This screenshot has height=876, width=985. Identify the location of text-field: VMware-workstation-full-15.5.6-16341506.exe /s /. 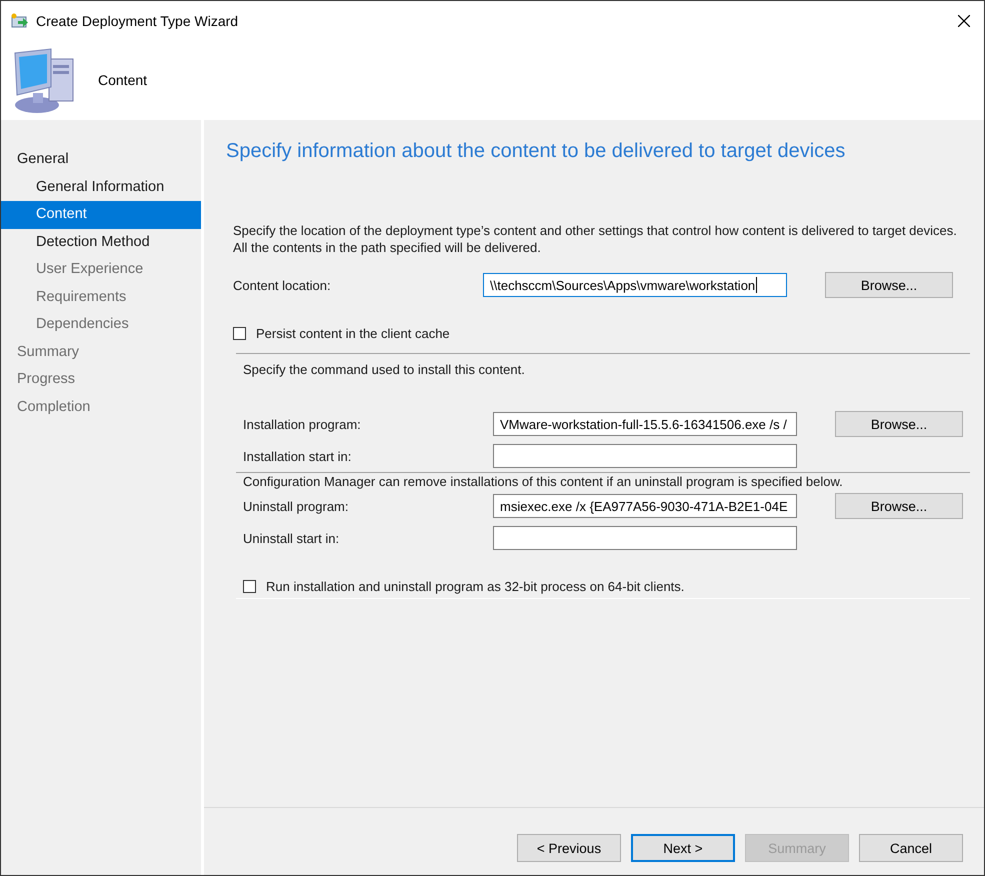
(645, 424).